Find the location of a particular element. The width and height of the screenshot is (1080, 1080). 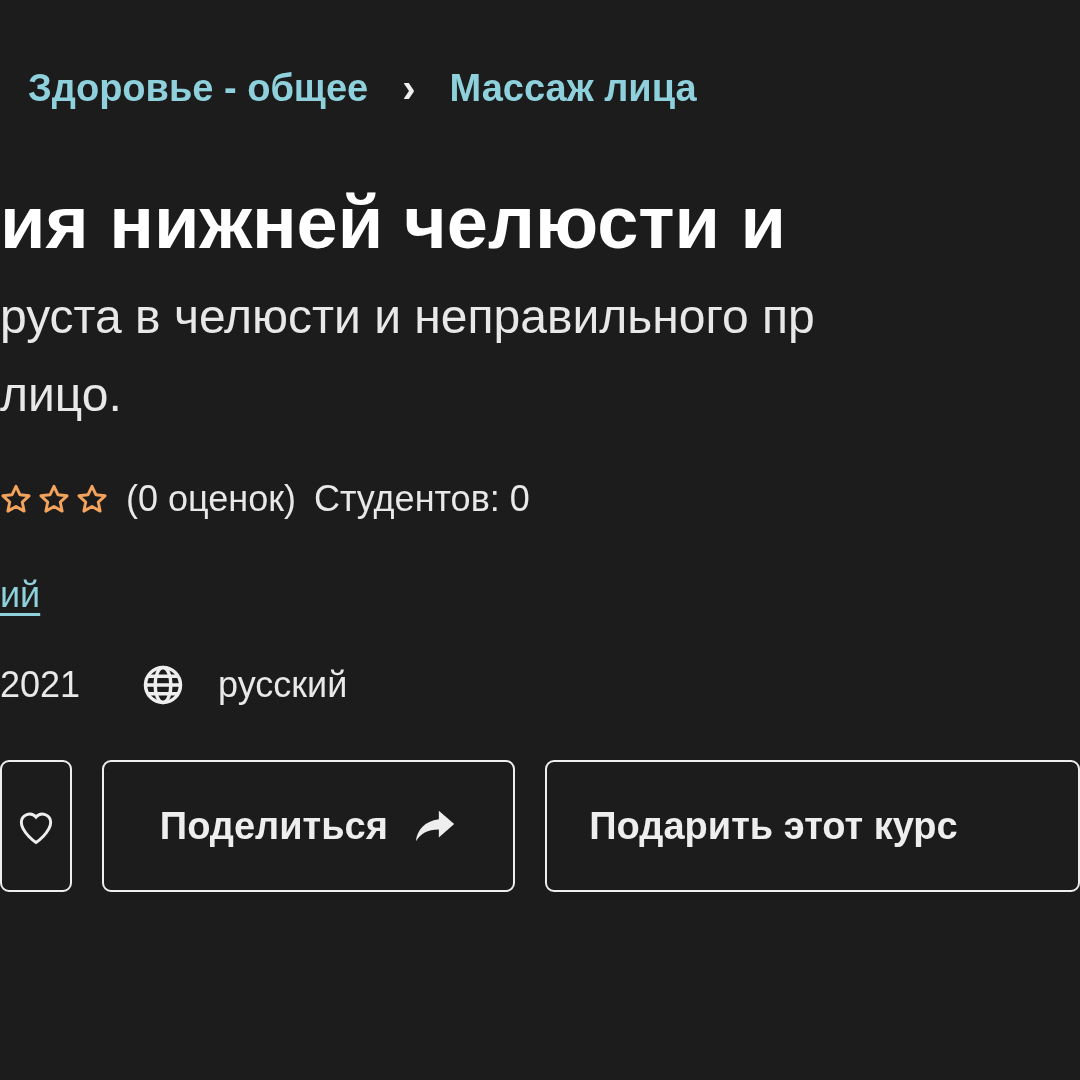

share-button: Поделиться is located at coordinates (309, 826).